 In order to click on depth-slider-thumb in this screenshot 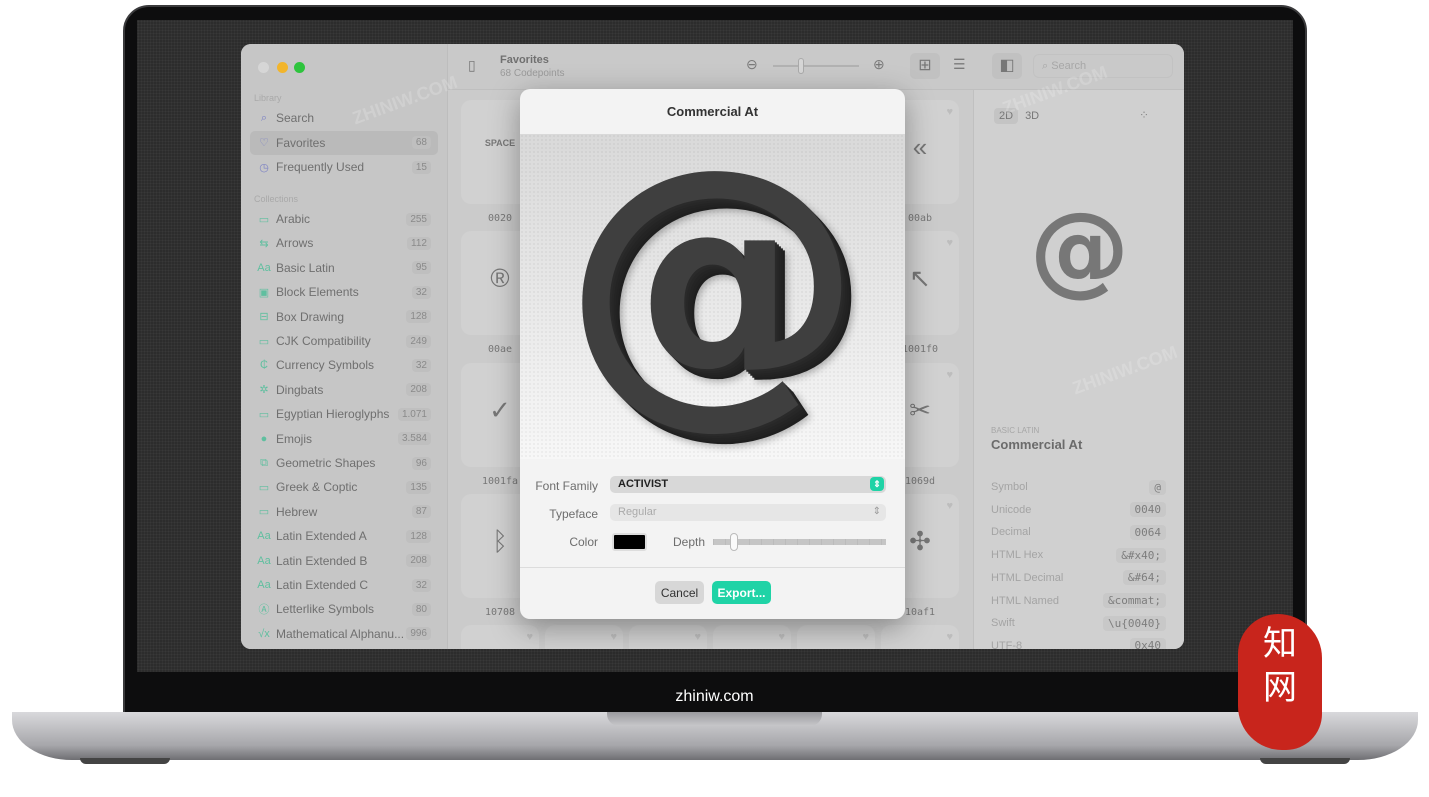, I will do `click(734, 542)`.